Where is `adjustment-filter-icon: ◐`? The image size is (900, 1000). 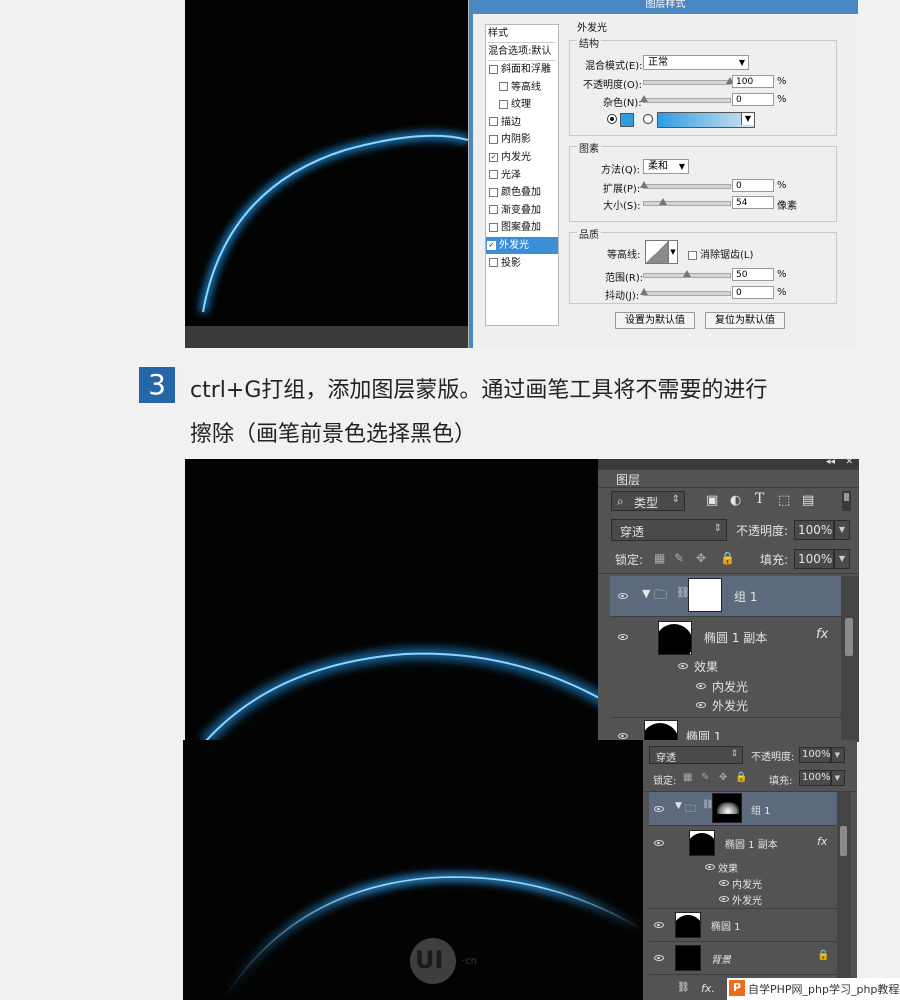
adjustment-filter-icon: ◐ is located at coordinates (735, 500).